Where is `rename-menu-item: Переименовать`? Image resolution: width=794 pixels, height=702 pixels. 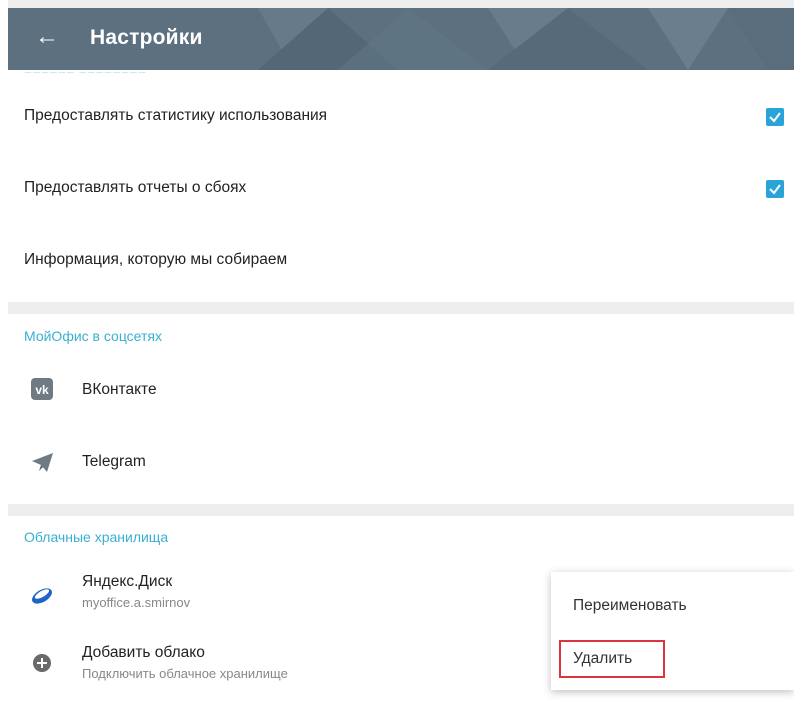 rename-menu-item: Переименовать is located at coordinates (630, 606).